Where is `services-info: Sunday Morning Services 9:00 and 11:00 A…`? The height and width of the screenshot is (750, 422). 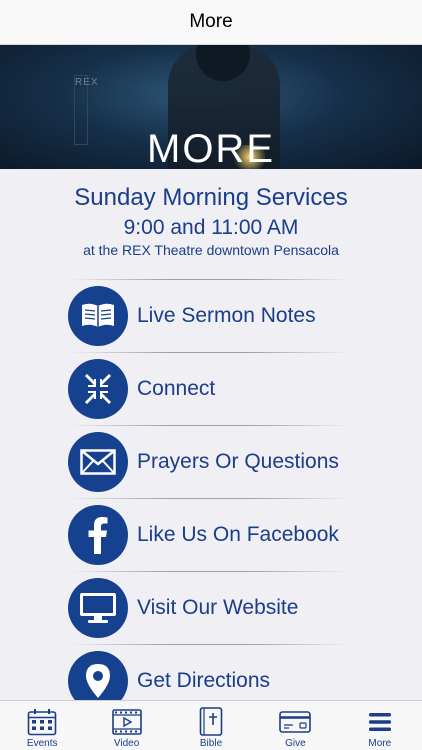 services-info: Sunday Morning Services 9:00 and 11:00 A… is located at coordinates (211, 221).